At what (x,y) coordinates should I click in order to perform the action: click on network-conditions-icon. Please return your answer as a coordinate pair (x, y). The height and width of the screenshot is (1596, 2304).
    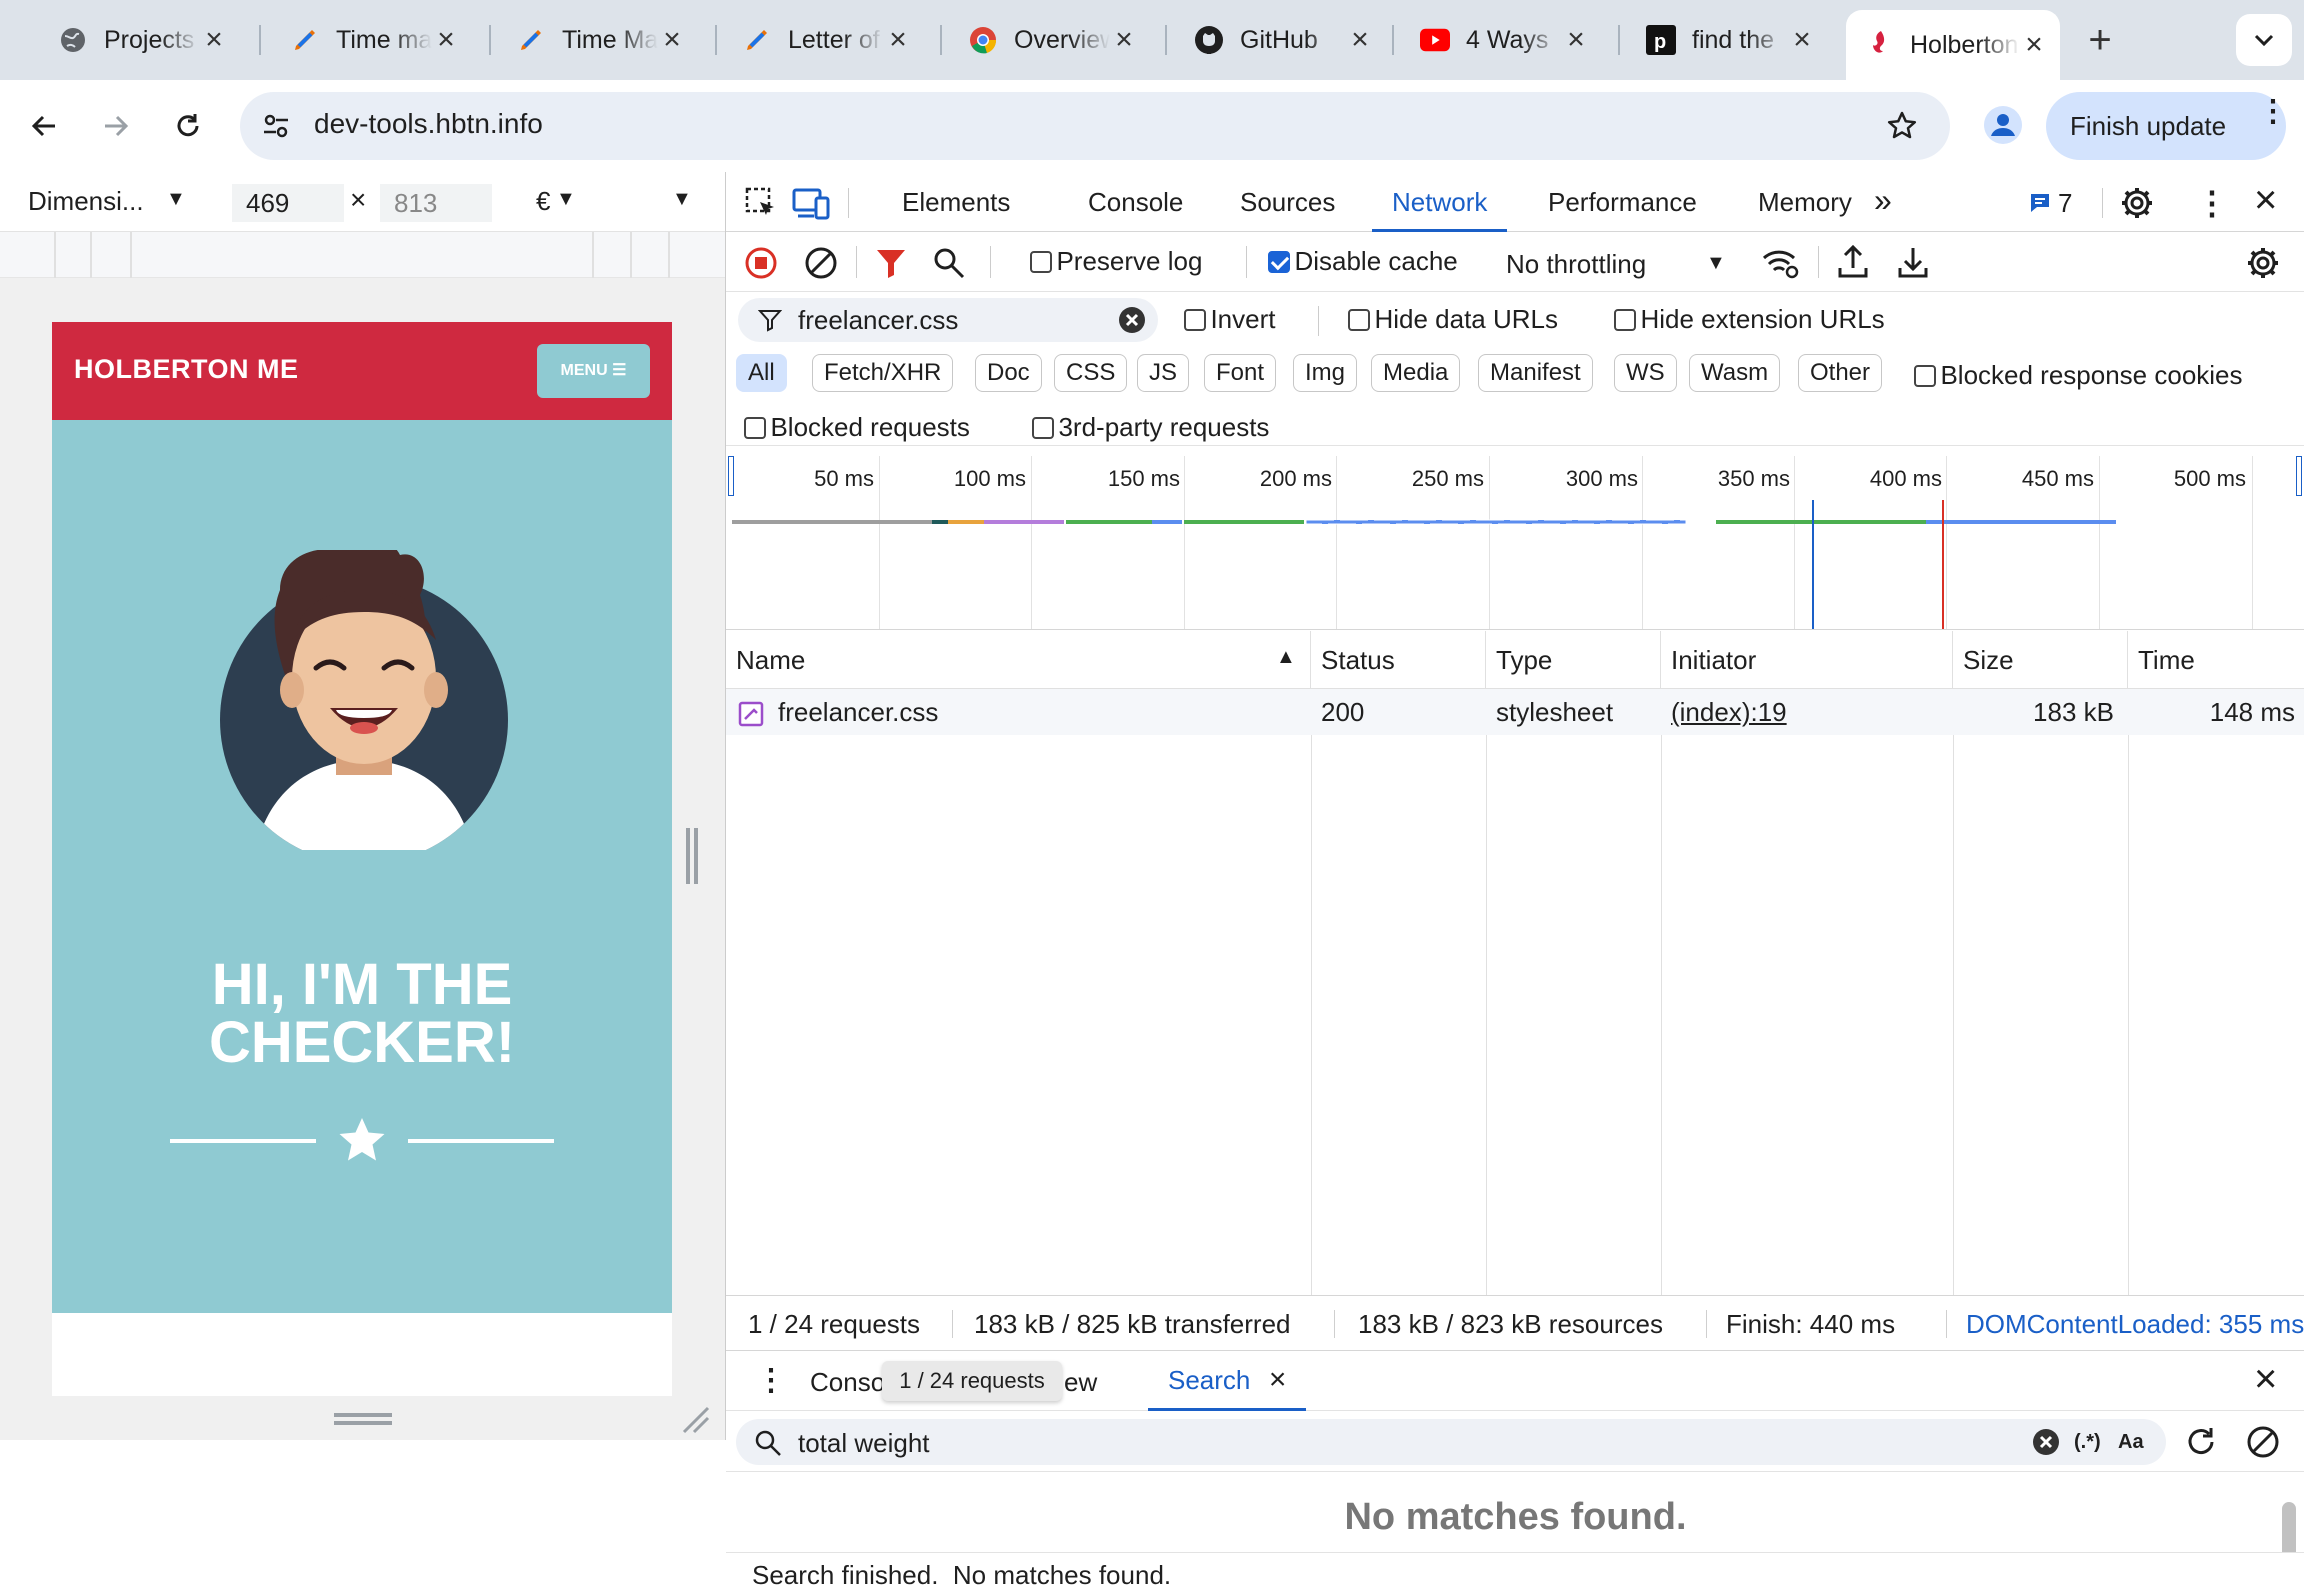
    Looking at the image, I should click on (1780, 263).